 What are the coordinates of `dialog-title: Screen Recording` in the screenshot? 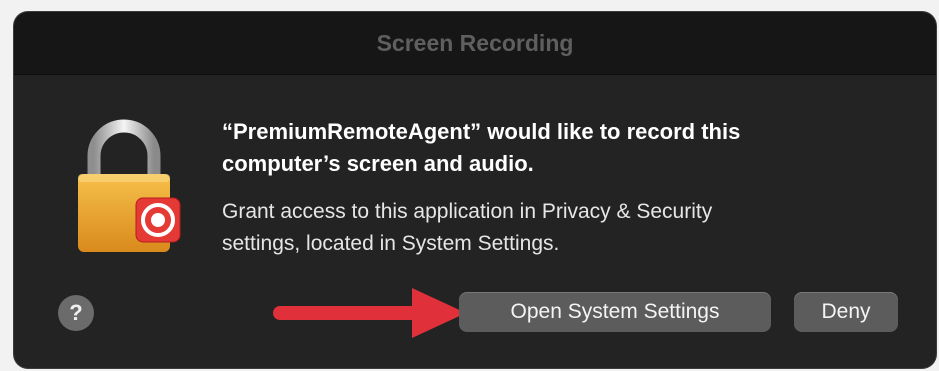 It's located at (475, 43).